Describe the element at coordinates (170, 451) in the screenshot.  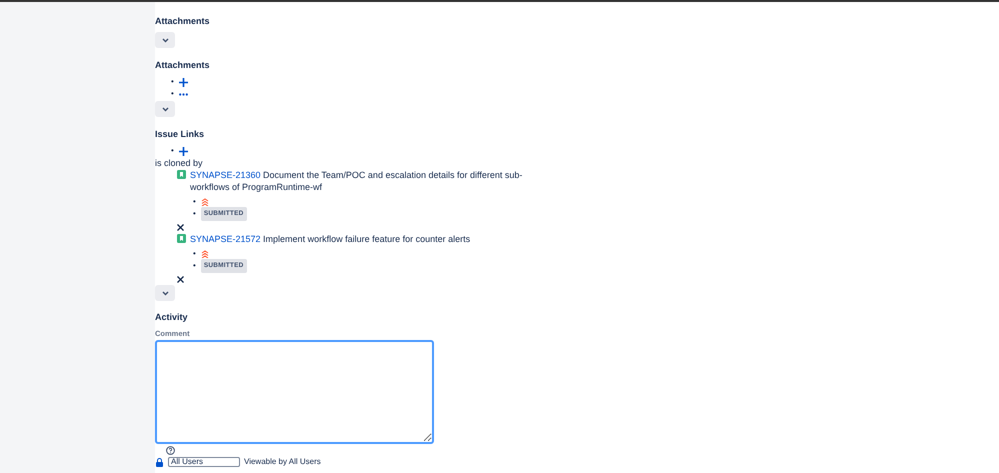
I see `help-icon` at that location.